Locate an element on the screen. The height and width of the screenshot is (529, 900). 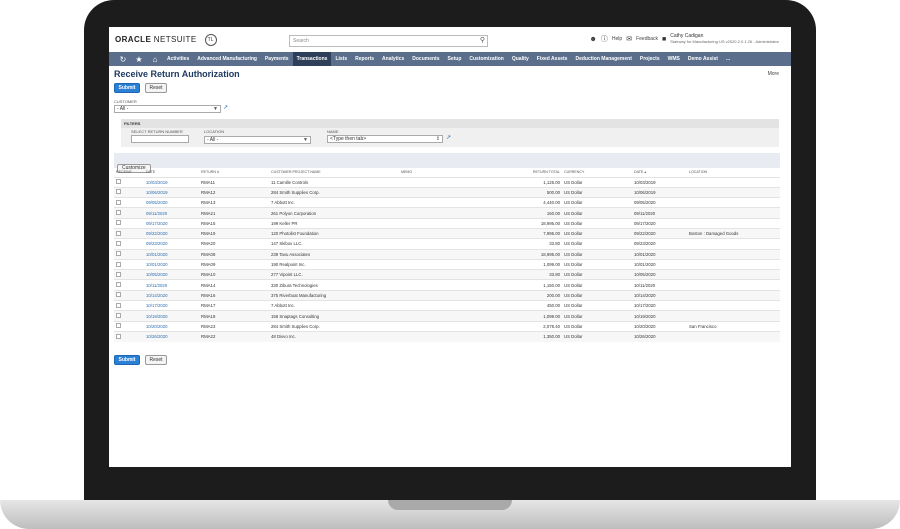
nav-item-activities: Activities is located at coordinates (178, 59).